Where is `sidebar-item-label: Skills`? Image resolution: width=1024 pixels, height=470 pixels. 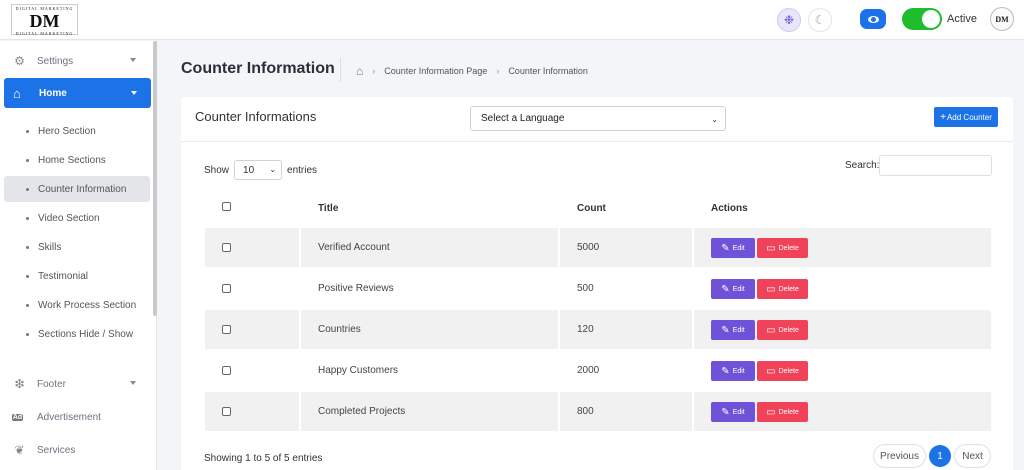 sidebar-item-label: Skills is located at coordinates (50, 247).